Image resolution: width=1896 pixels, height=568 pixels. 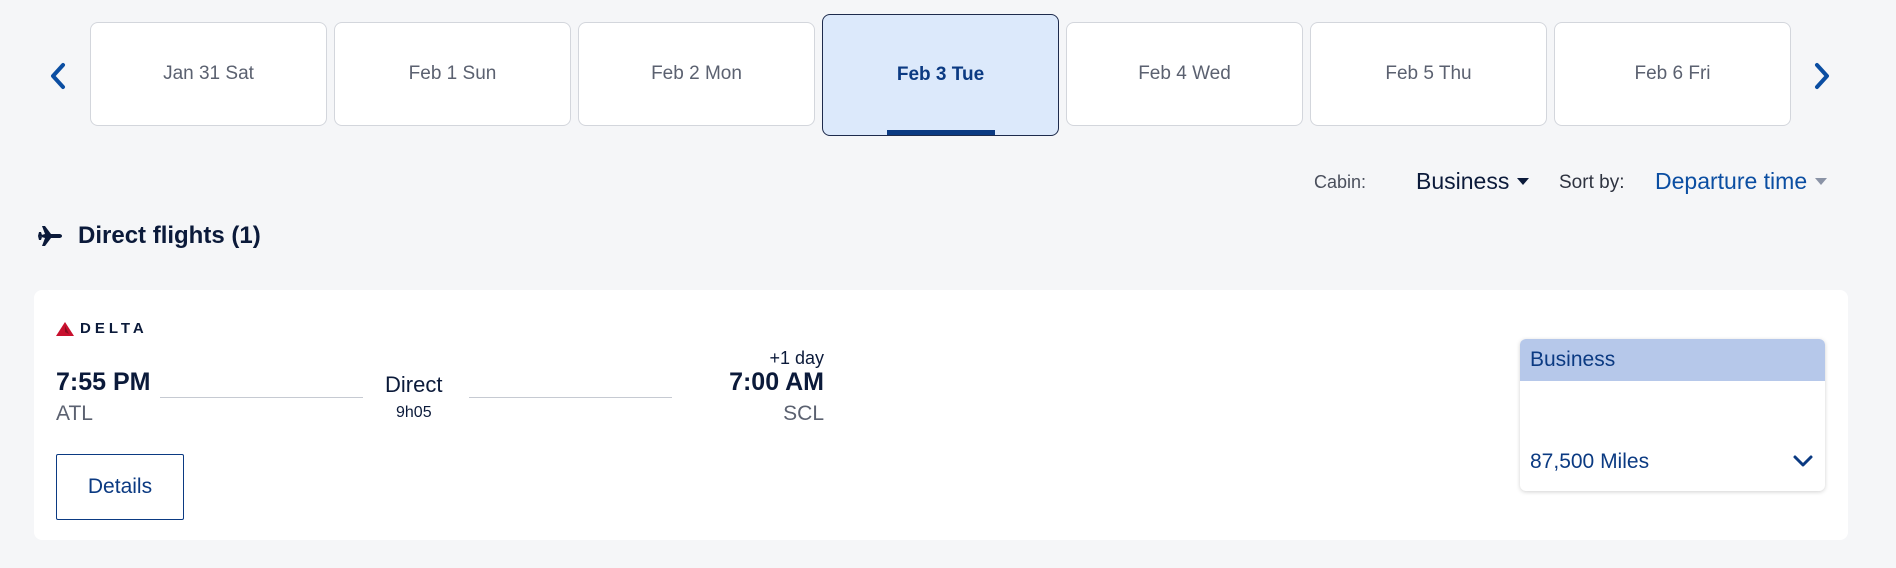 I want to click on selected-tab-indicator, so click(x=941, y=132).